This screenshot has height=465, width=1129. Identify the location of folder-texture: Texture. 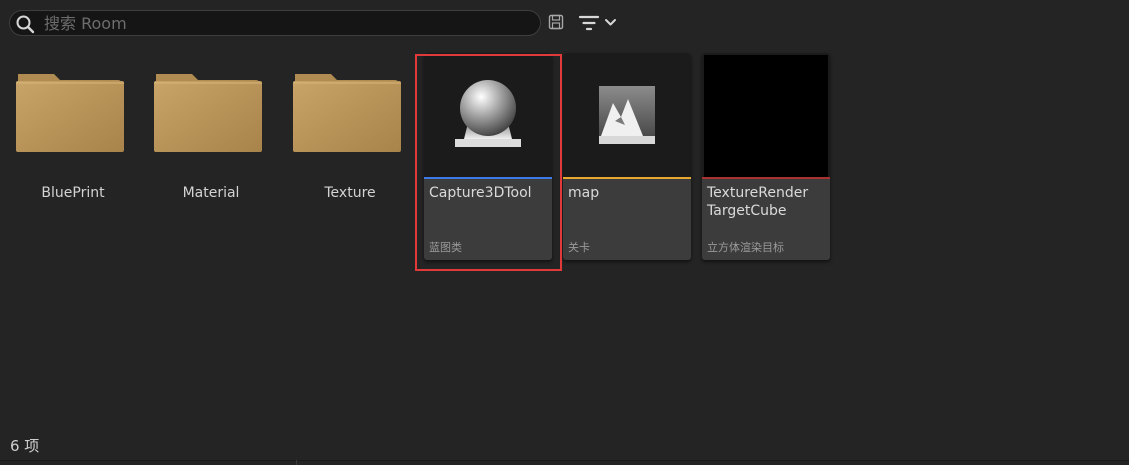
(350, 142).